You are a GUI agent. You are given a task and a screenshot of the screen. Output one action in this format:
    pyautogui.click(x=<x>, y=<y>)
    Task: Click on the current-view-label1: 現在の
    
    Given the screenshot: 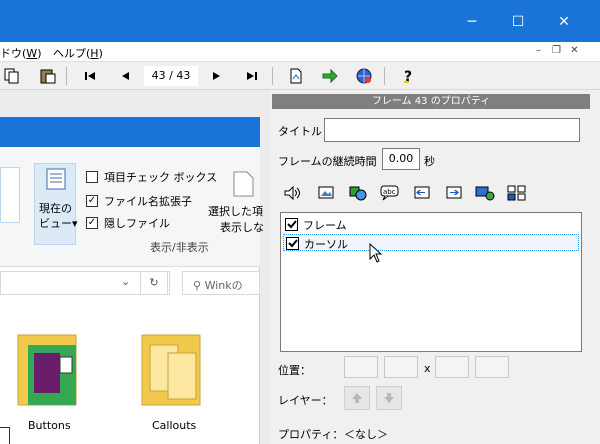 What is the action you would take?
    pyautogui.click(x=55, y=208)
    